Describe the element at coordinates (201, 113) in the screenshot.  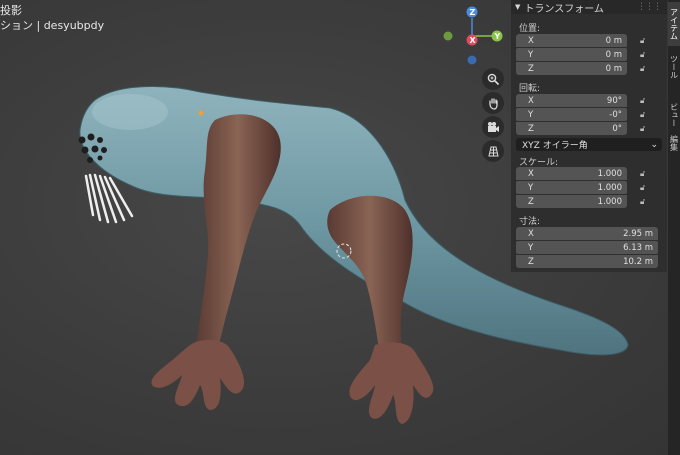
I see `object-origin` at that location.